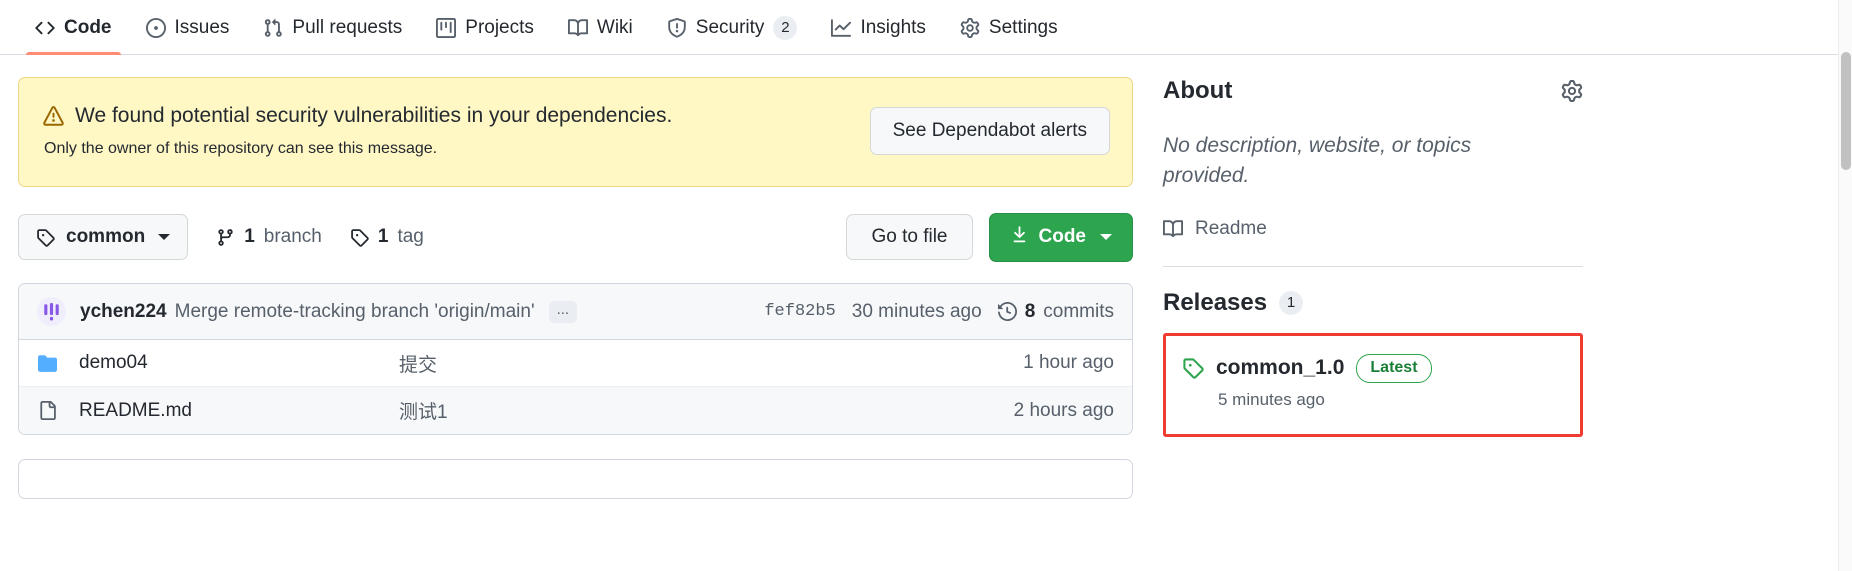 Image resolution: width=1852 pixels, height=571 pixels. Describe the element at coordinates (292, 236) in the screenshot. I see `branch-word: branch` at that location.